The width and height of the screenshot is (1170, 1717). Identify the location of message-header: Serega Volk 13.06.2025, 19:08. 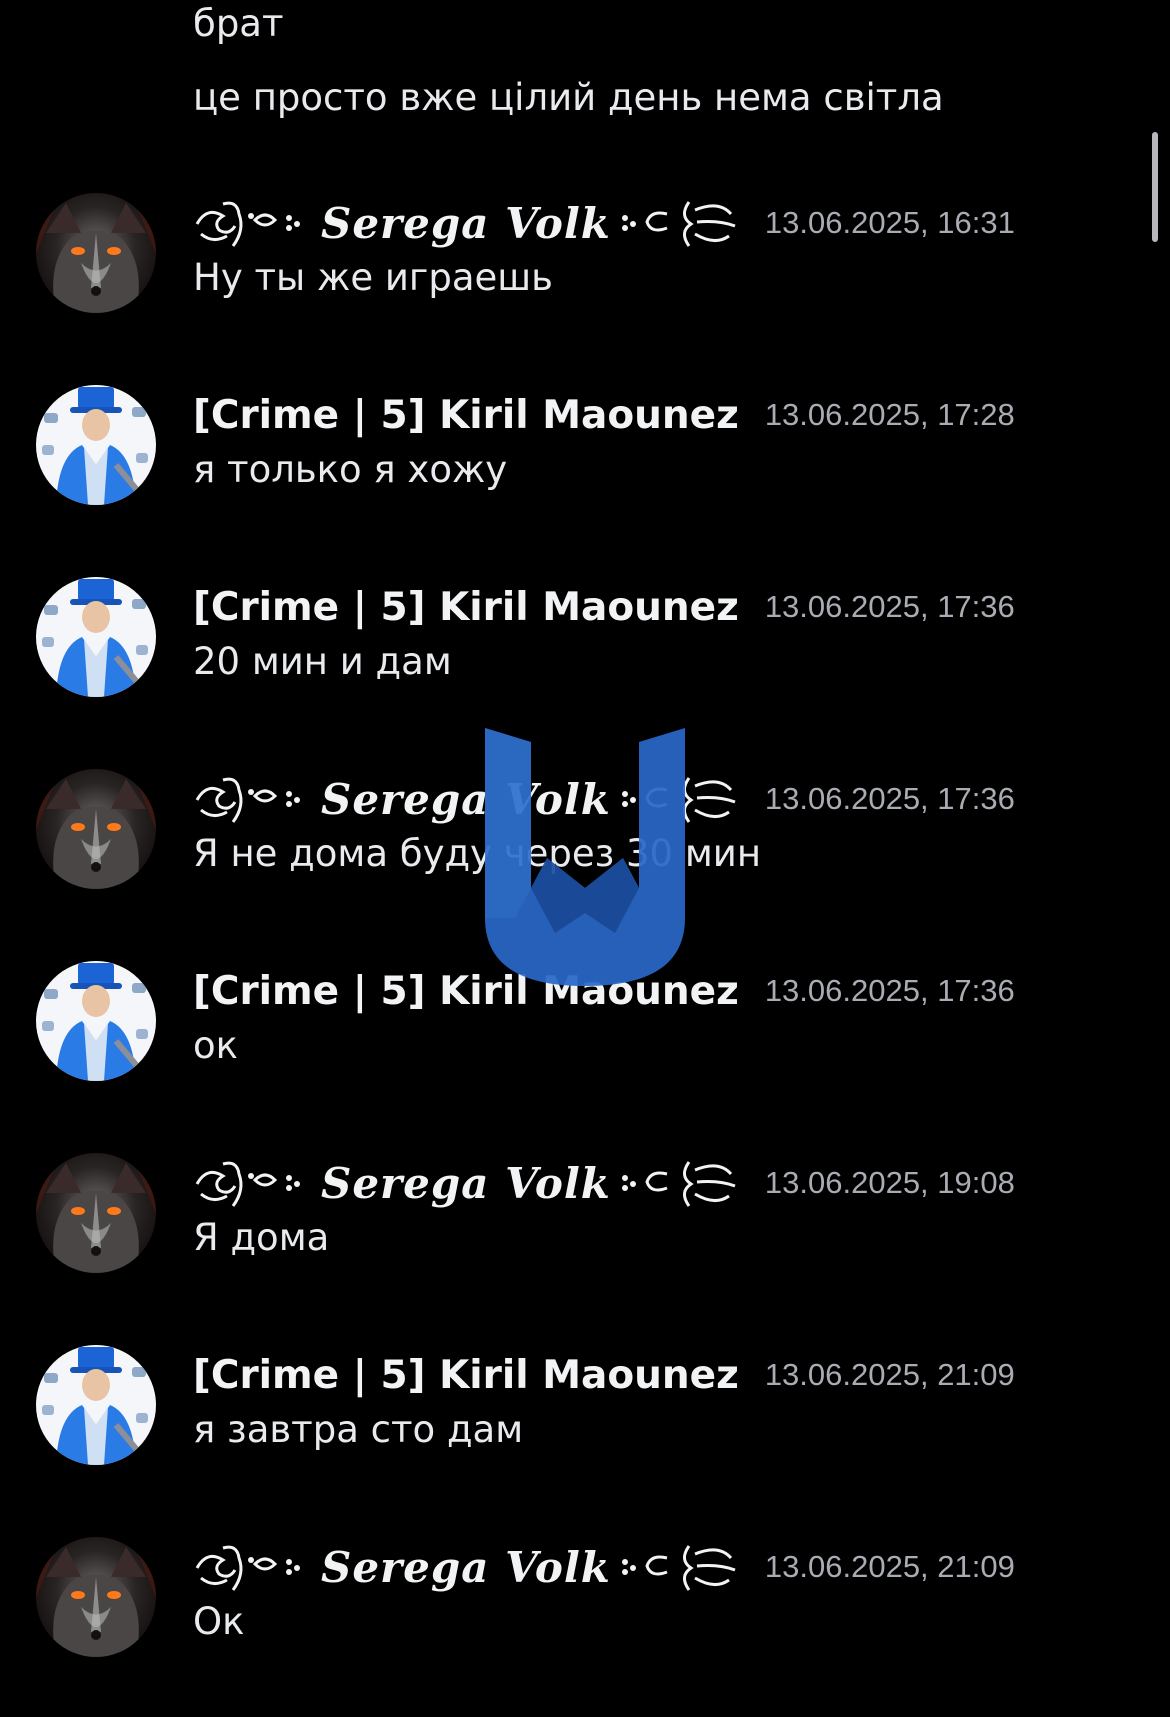
(604, 1183).